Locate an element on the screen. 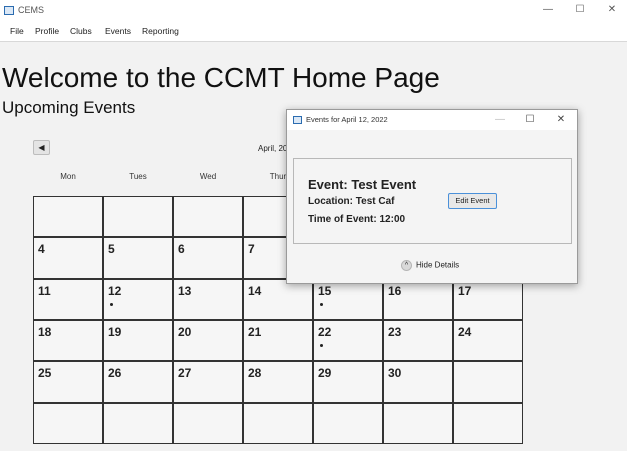 This screenshot has width=627, height=451. calendar-day-cell: 27 is located at coordinates (208, 382).